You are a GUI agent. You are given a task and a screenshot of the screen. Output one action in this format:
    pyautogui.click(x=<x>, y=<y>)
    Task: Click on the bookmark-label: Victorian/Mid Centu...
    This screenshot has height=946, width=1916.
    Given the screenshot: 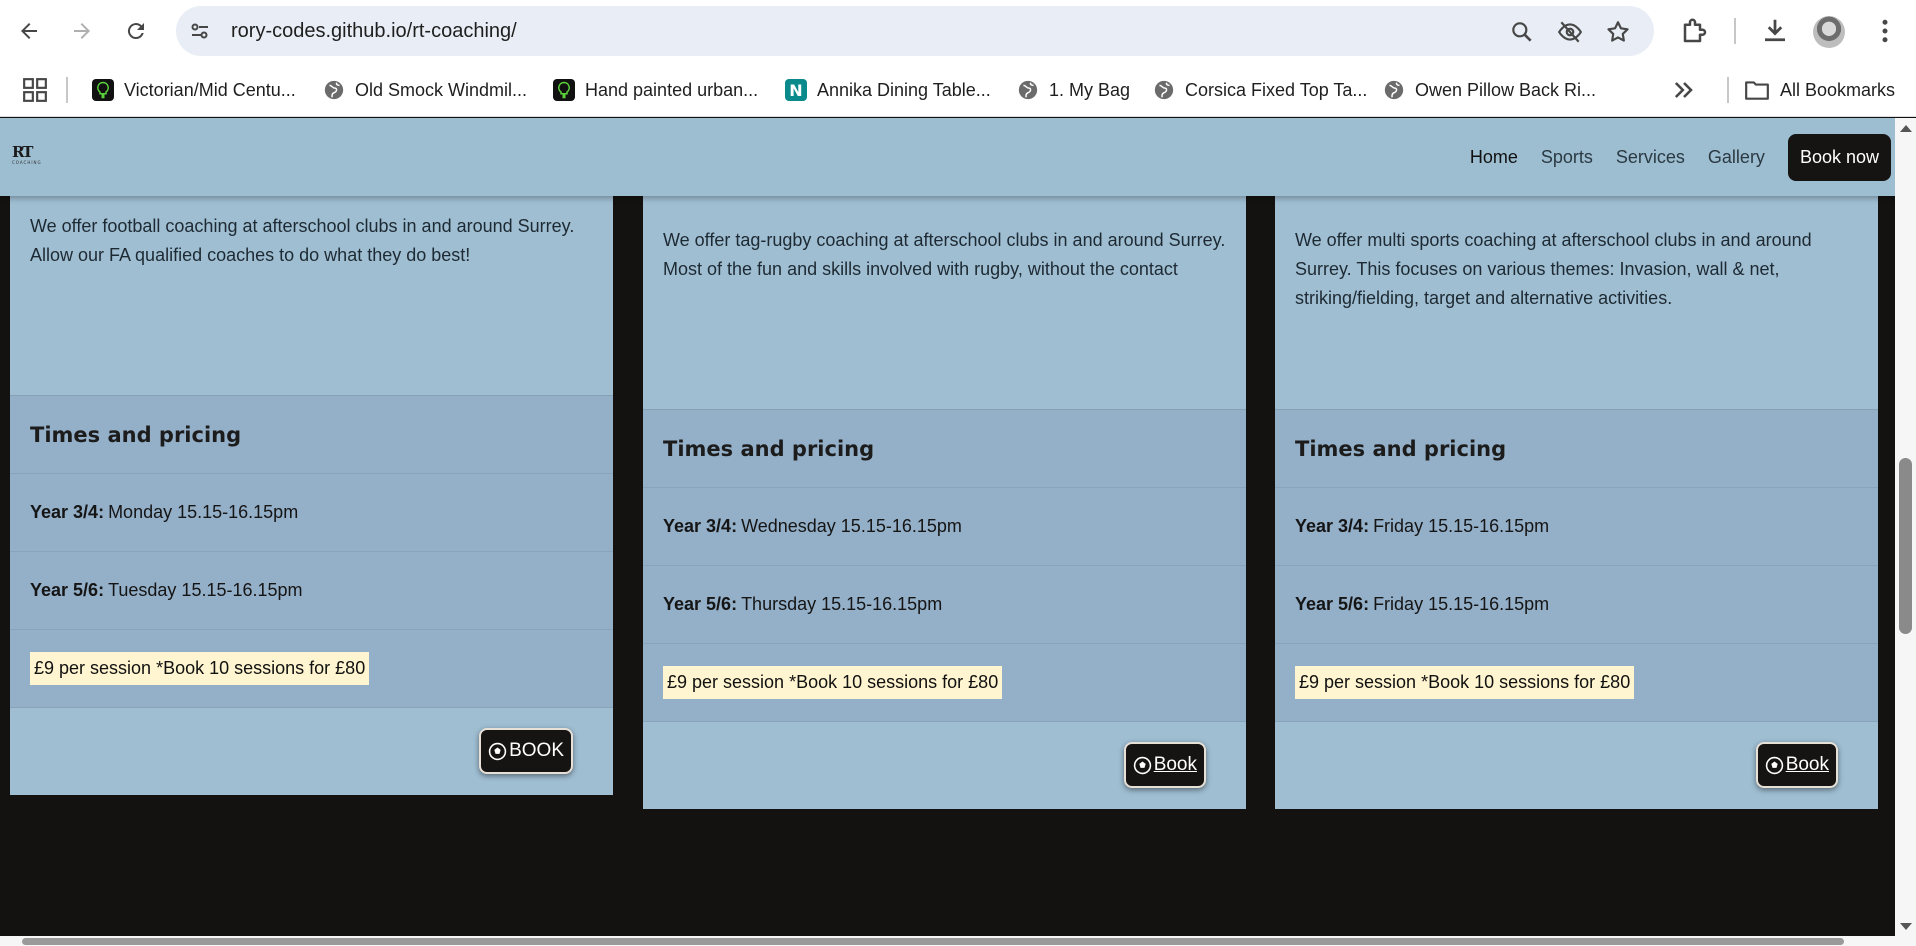 What is the action you would take?
    pyautogui.click(x=210, y=89)
    